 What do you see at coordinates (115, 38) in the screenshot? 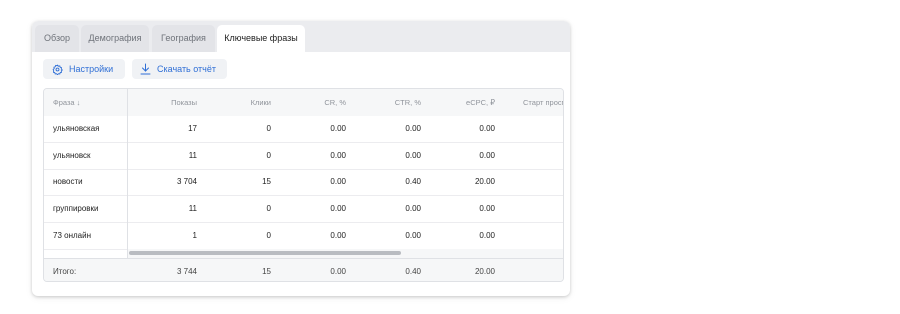
I see `tab-demography: Демография` at bounding box center [115, 38].